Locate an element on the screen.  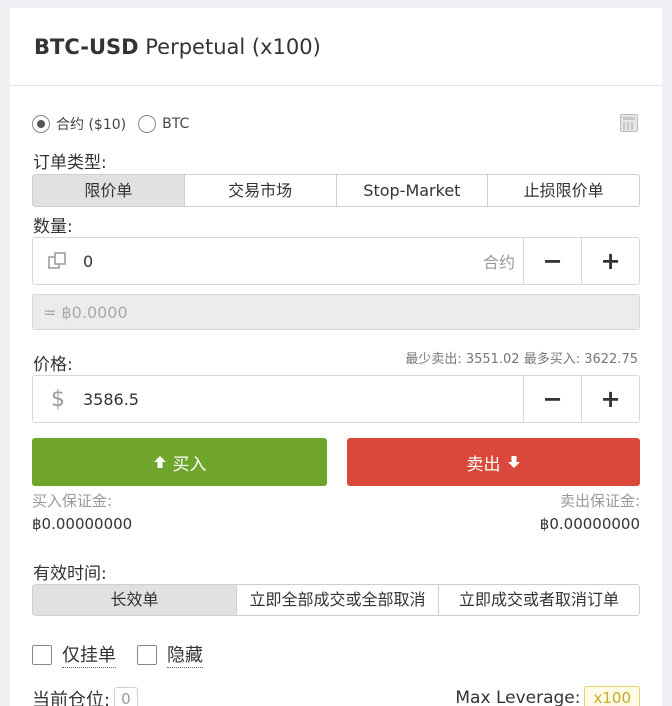
price-label: 价格: is located at coordinates (53, 365).